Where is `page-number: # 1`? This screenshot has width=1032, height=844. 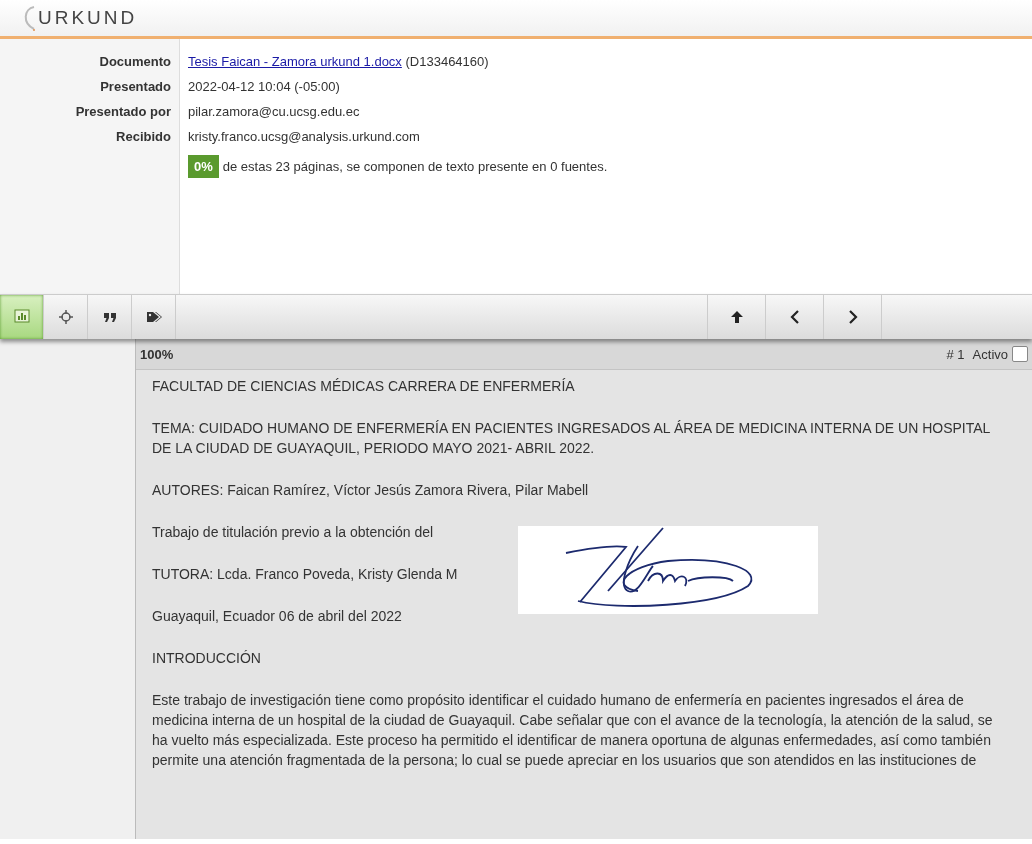 page-number: # 1 is located at coordinates (955, 354).